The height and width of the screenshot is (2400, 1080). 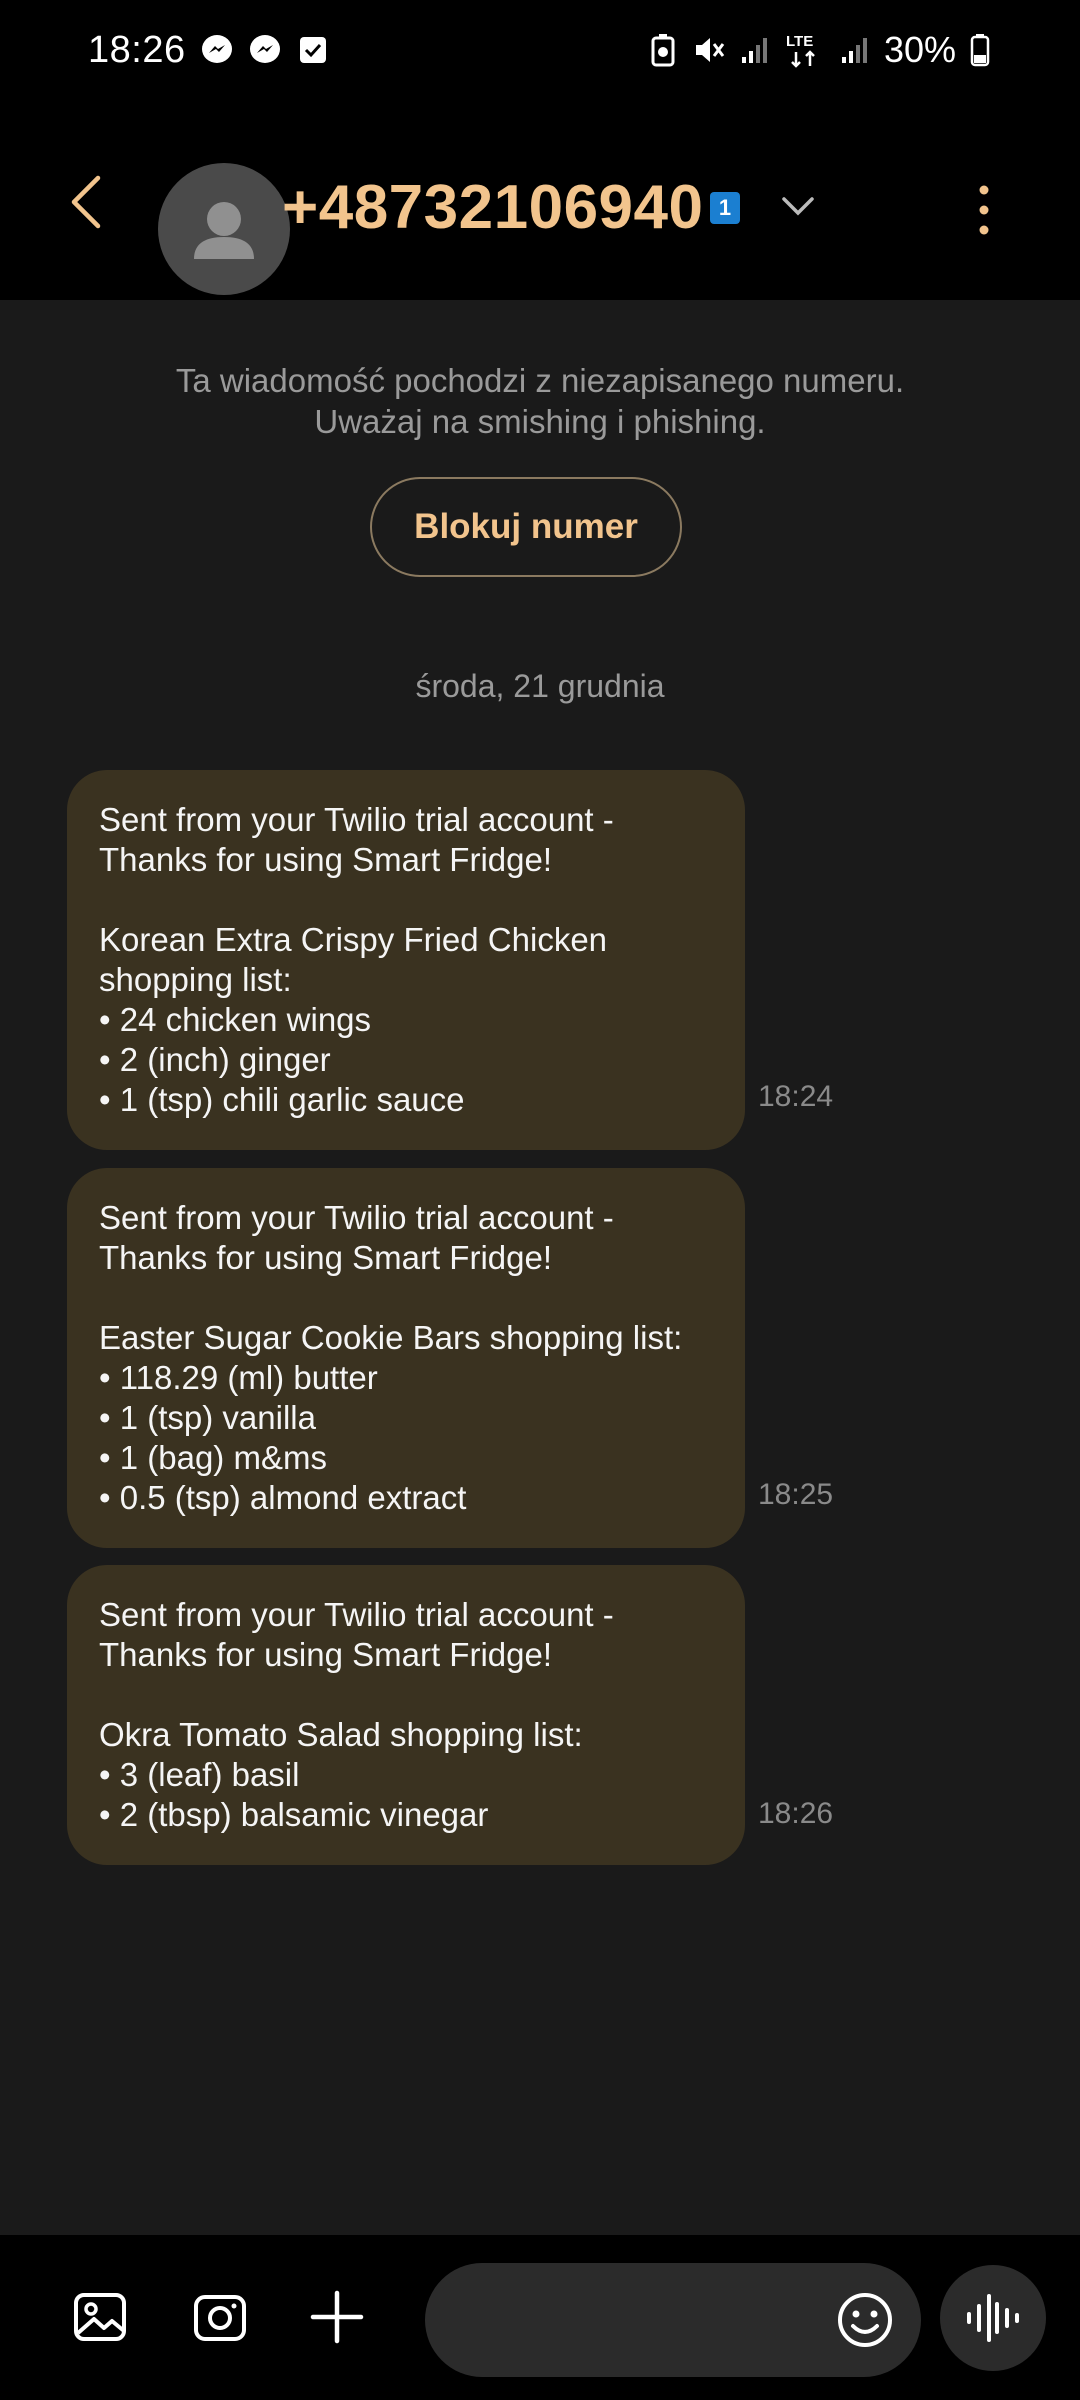 What do you see at coordinates (796, 1096) in the screenshot?
I see `message-time: 18:24` at bounding box center [796, 1096].